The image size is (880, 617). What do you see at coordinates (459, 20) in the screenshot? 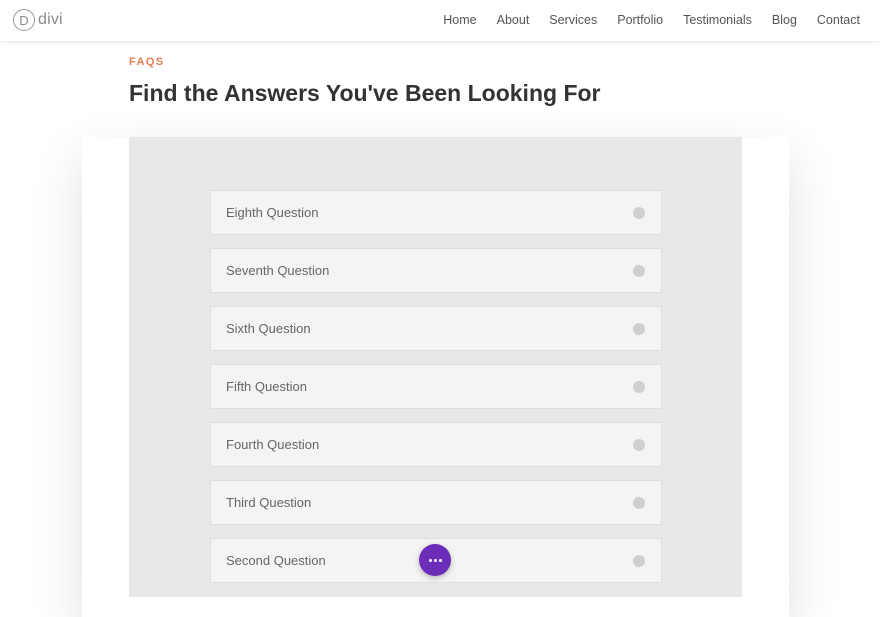
I see `nav-home: Home` at bounding box center [459, 20].